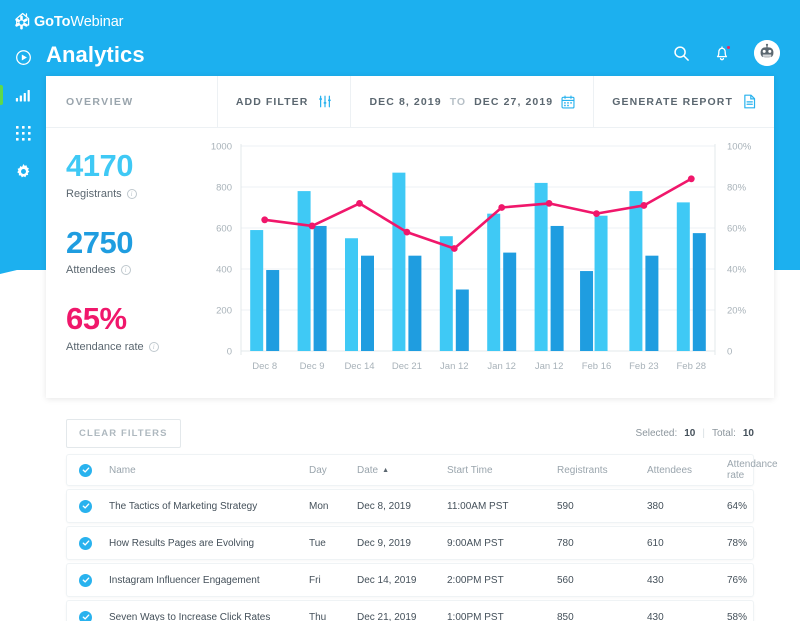 This screenshot has height=621, width=800. What do you see at coordinates (723, 433) in the screenshot?
I see `total-label: Total:` at bounding box center [723, 433].